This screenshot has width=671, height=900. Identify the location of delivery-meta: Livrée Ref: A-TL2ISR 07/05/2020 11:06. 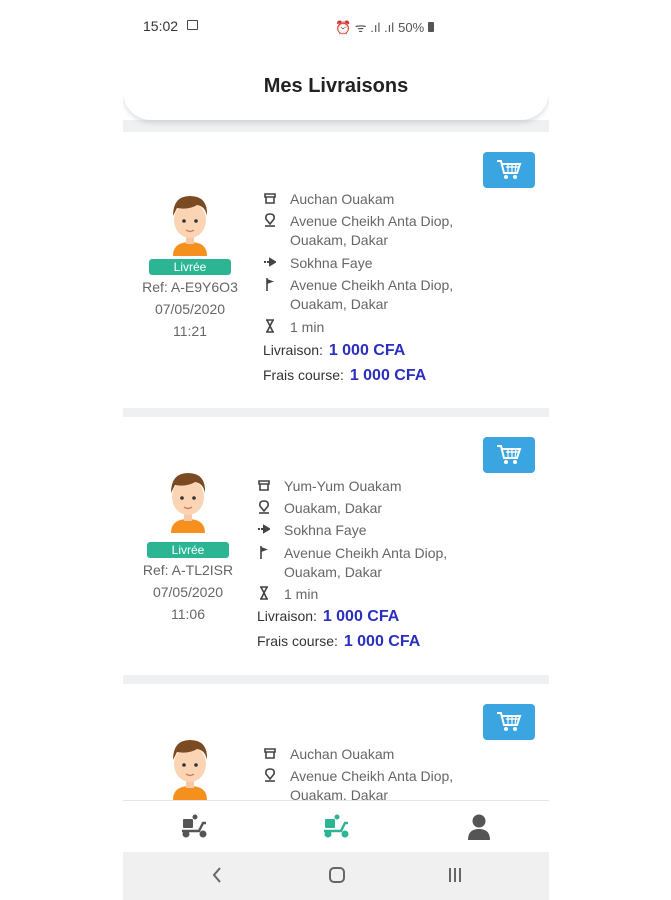
(188, 583).